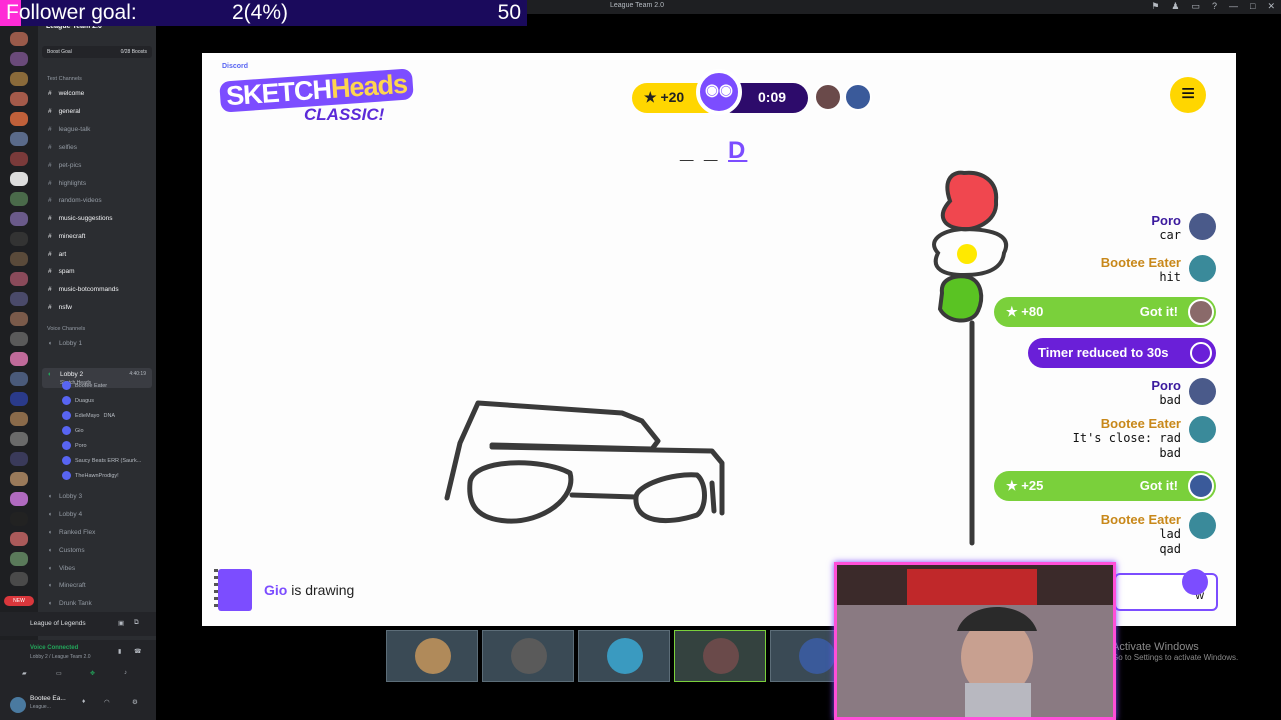  I want to click on invite-icon: ⧉, so click(136, 623).